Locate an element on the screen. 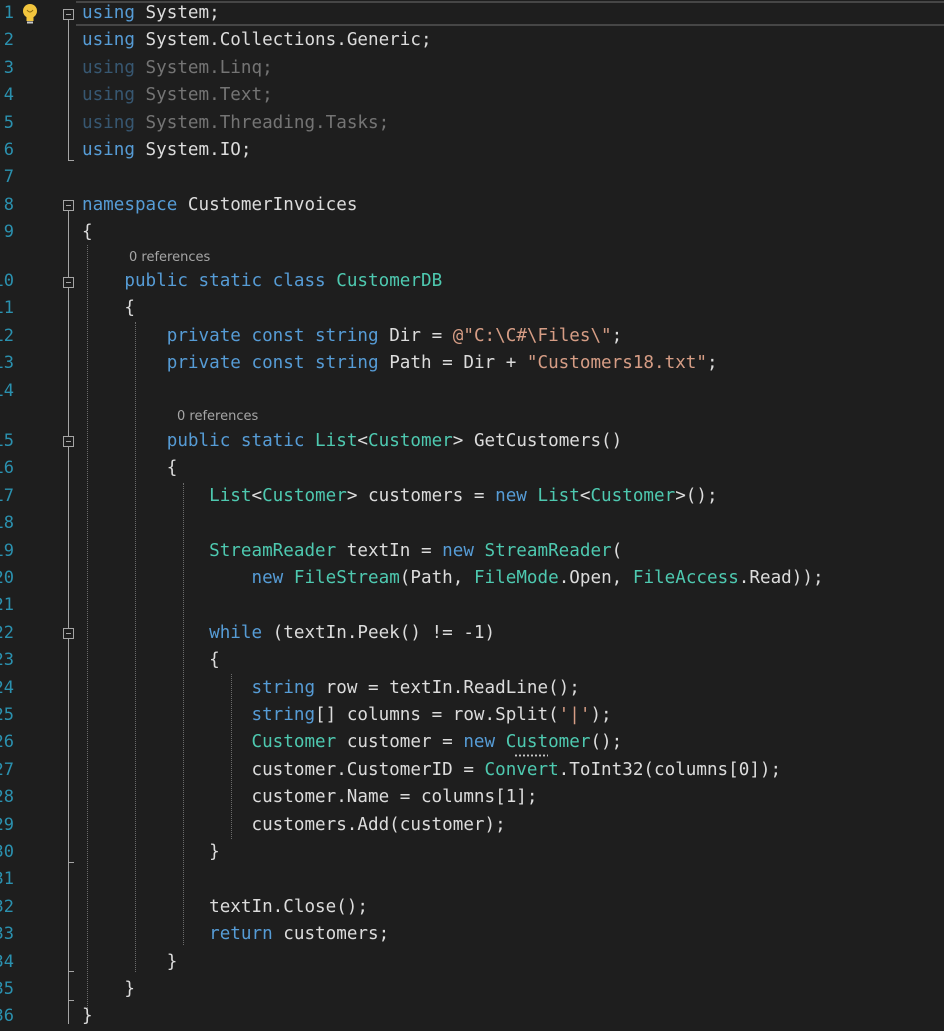 The width and height of the screenshot is (944, 1031). code-line: 18 is located at coordinates (472, 523).